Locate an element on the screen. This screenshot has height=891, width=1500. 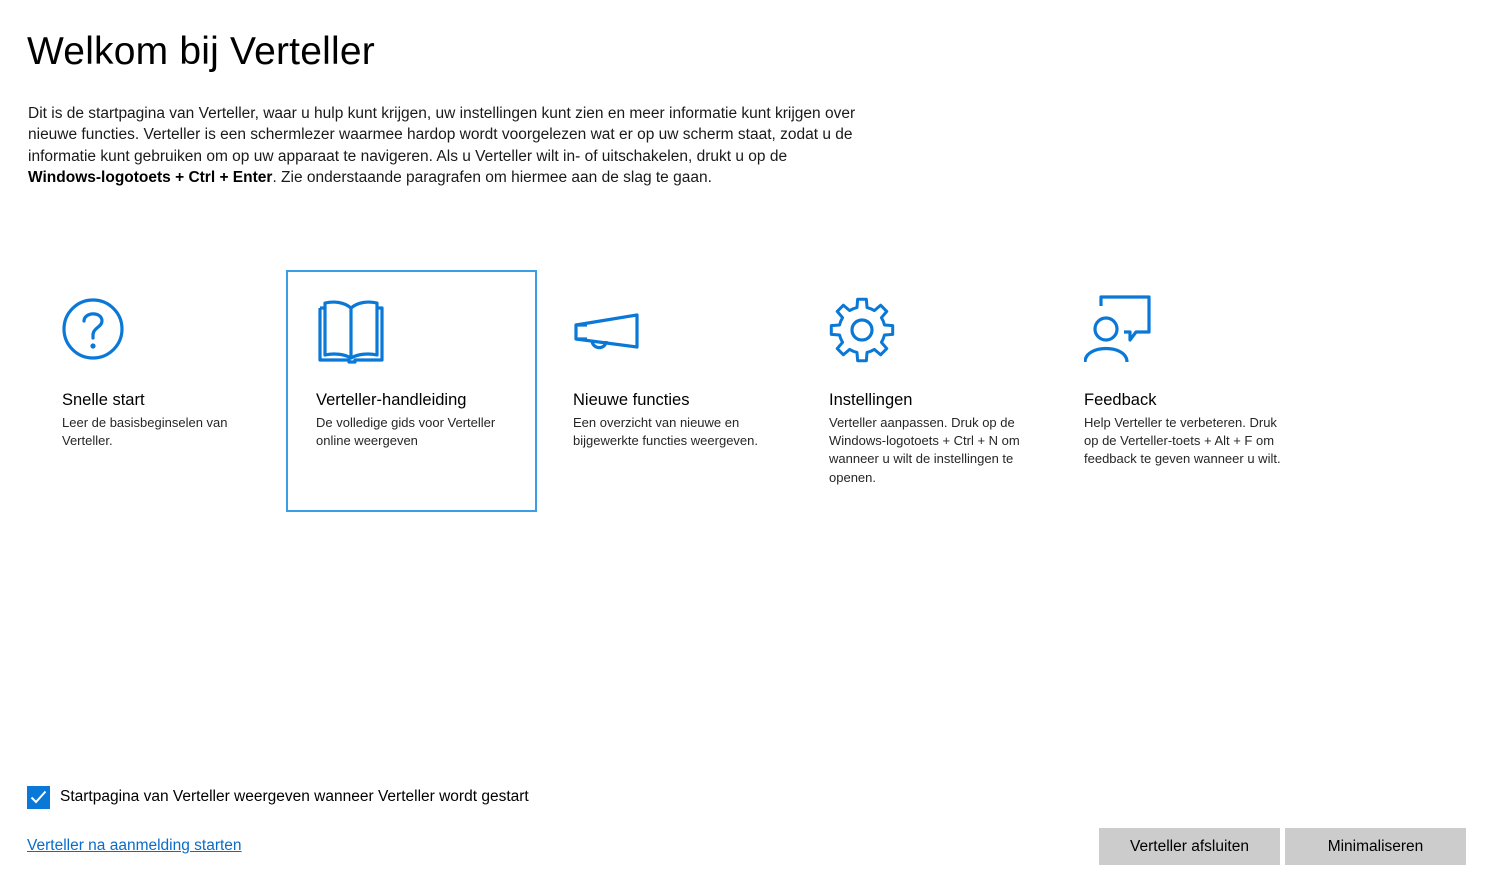
tile-title: Verteller-handleiding is located at coordinates (391, 400).